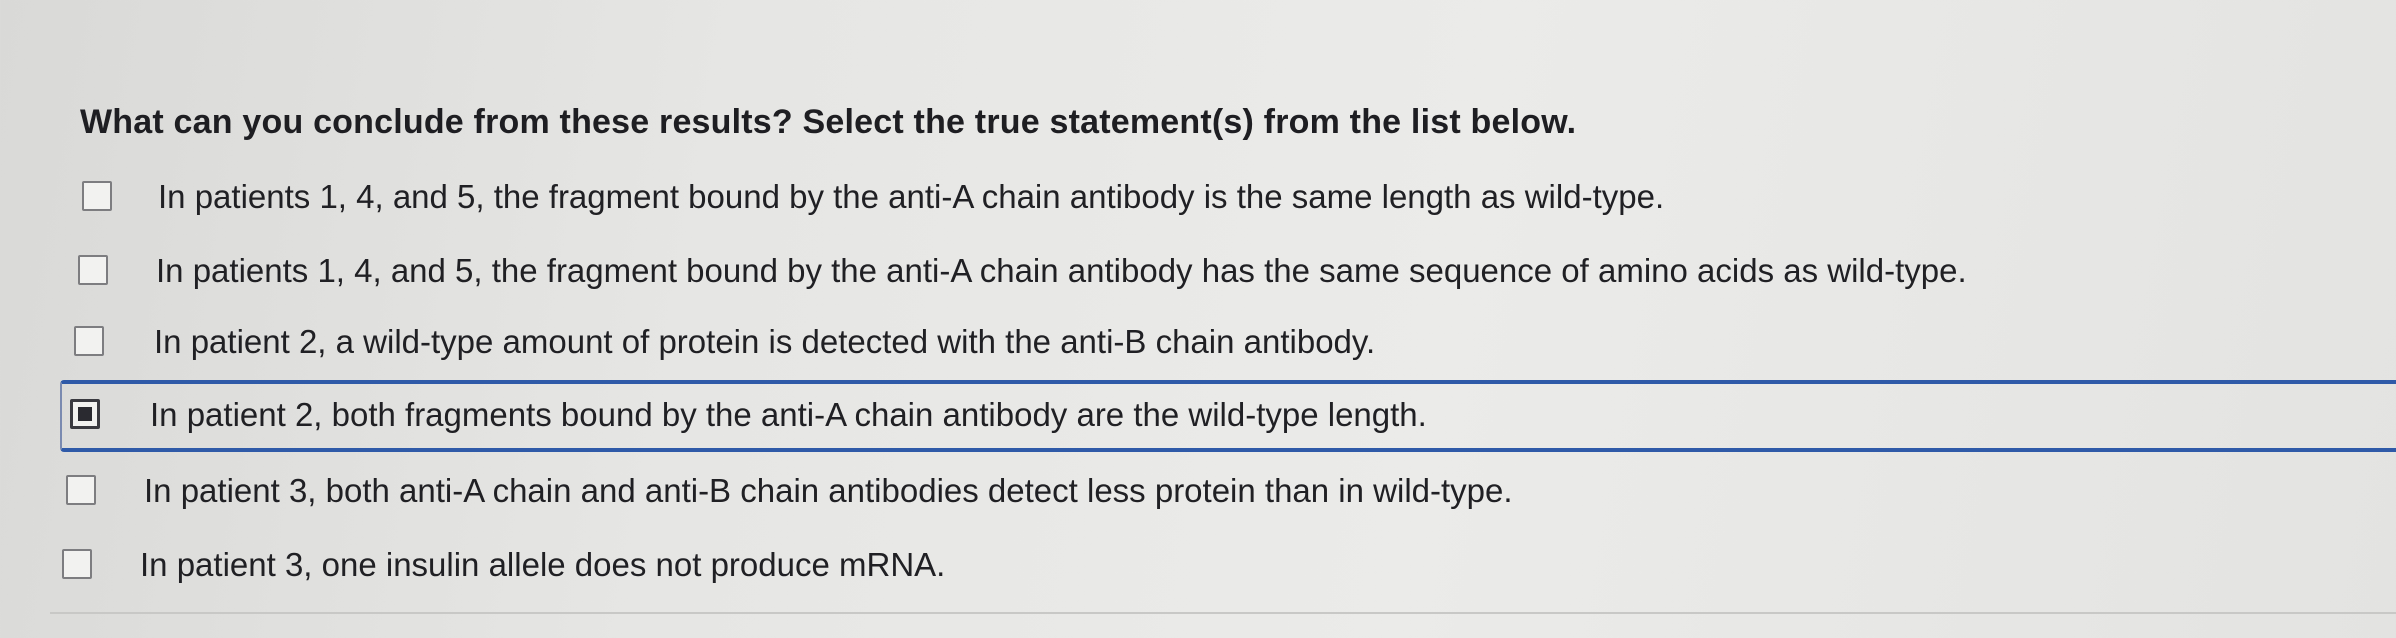  What do you see at coordinates (77, 564) in the screenshot?
I see `option-6-checkbox` at bounding box center [77, 564].